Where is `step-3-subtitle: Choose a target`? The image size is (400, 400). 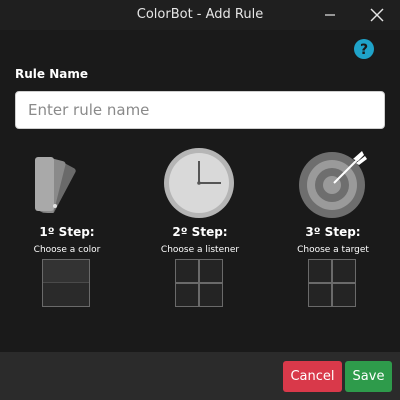
step-3-subtitle: Choose a target is located at coordinates (333, 250).